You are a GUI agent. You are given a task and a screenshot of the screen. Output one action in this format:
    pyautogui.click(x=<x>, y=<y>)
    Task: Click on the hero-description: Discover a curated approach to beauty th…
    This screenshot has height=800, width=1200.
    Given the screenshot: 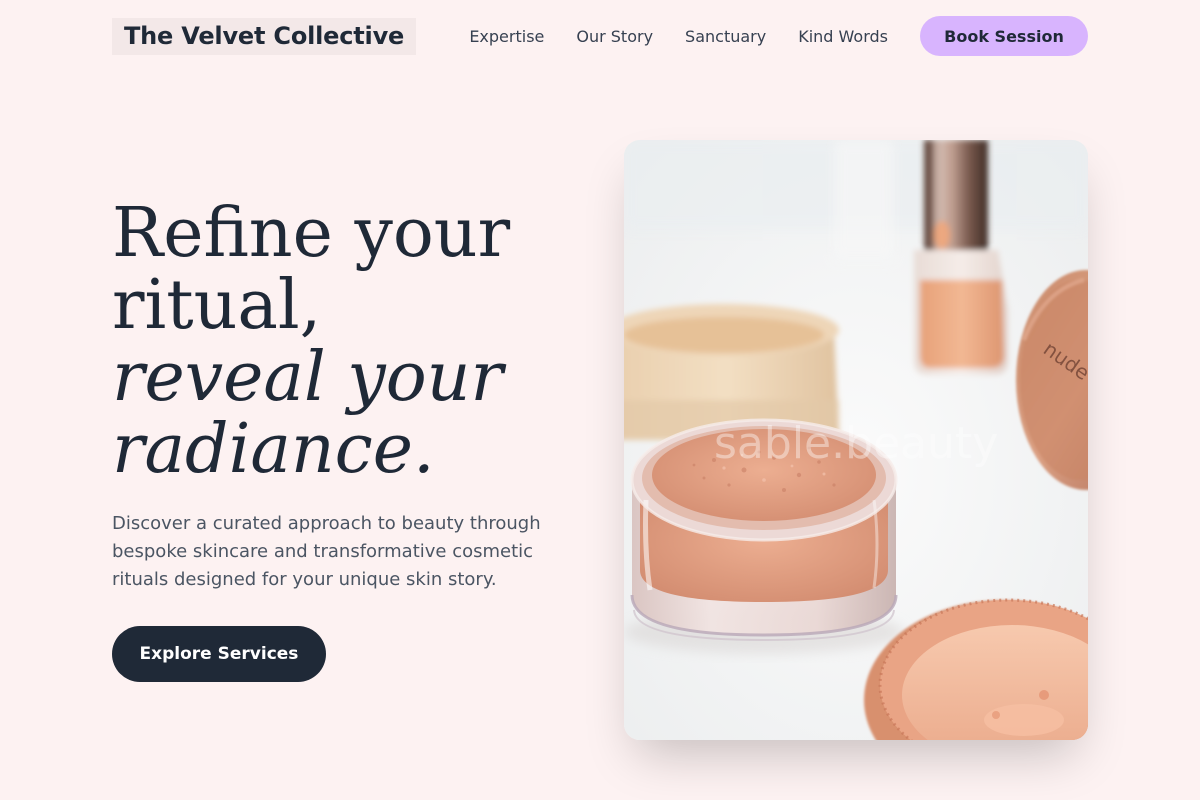 What is the action you would take?
    pyautogui.click(x=326, y=551)
    